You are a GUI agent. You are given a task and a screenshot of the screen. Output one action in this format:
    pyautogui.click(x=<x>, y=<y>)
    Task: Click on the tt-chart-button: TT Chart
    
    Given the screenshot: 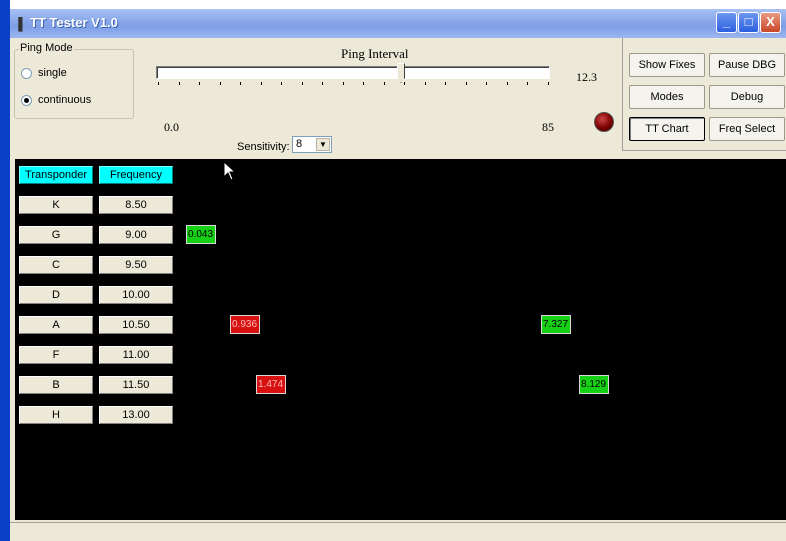 What is the action you would take?
    pyautogui.click(x=667, y=129)
    